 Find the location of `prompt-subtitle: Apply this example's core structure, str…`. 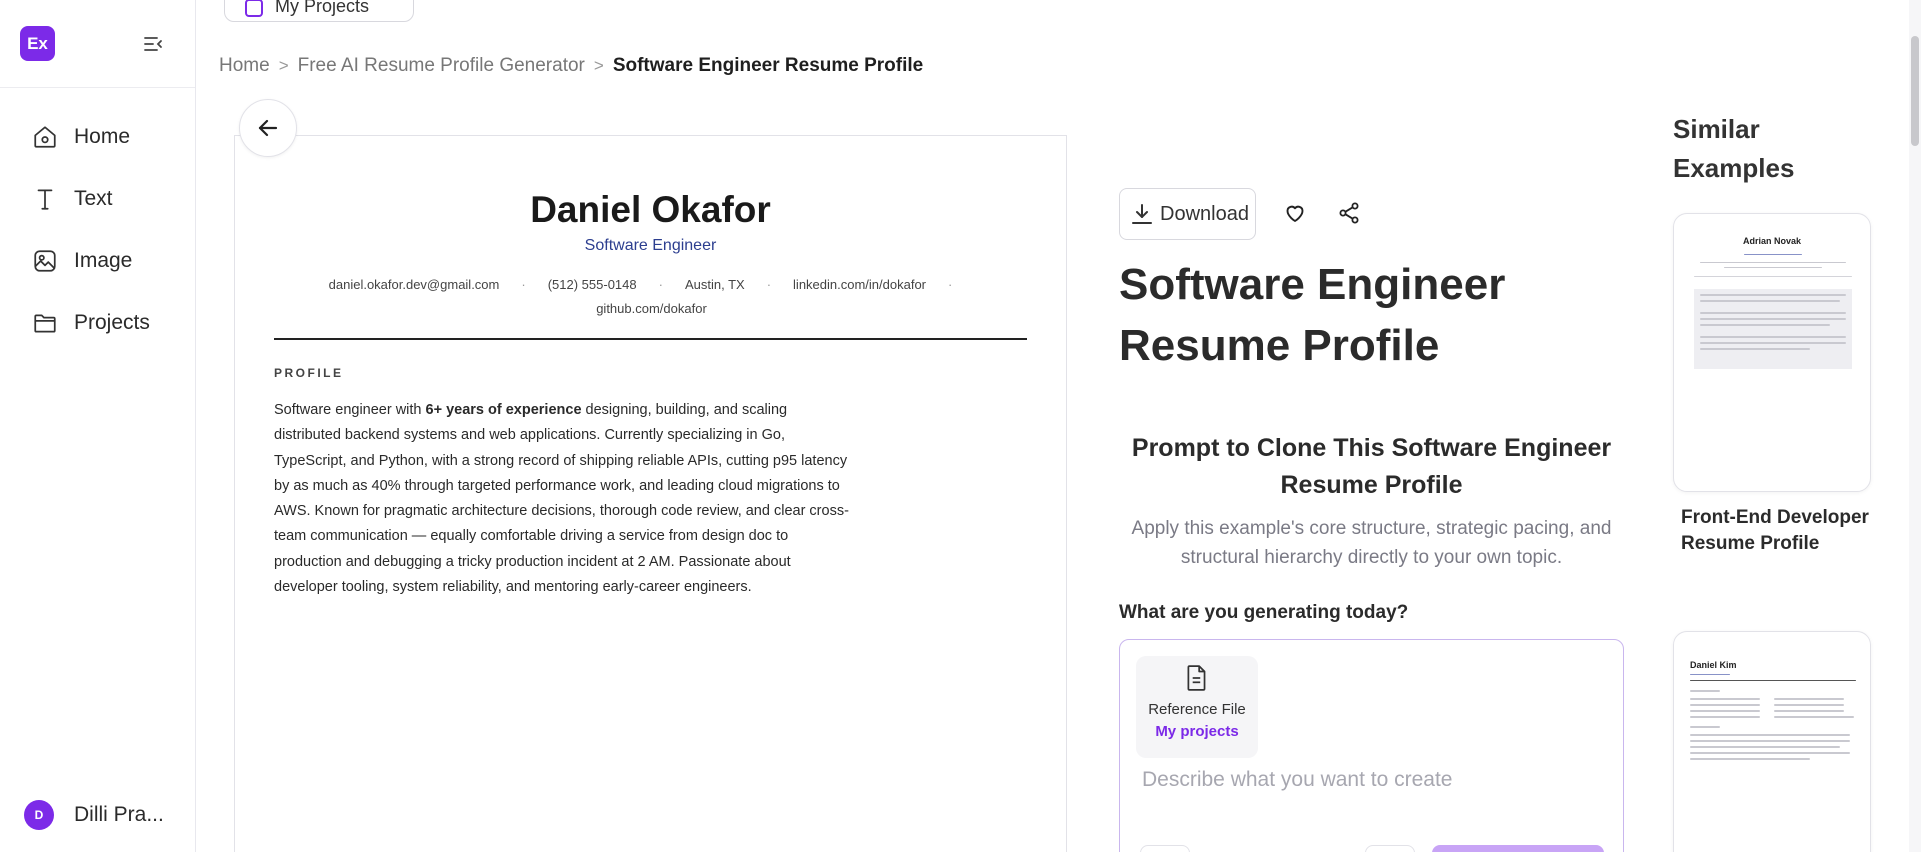

prompt-subtitle: Apply this example's core structure, str… is located at coordinates (1371, 543).